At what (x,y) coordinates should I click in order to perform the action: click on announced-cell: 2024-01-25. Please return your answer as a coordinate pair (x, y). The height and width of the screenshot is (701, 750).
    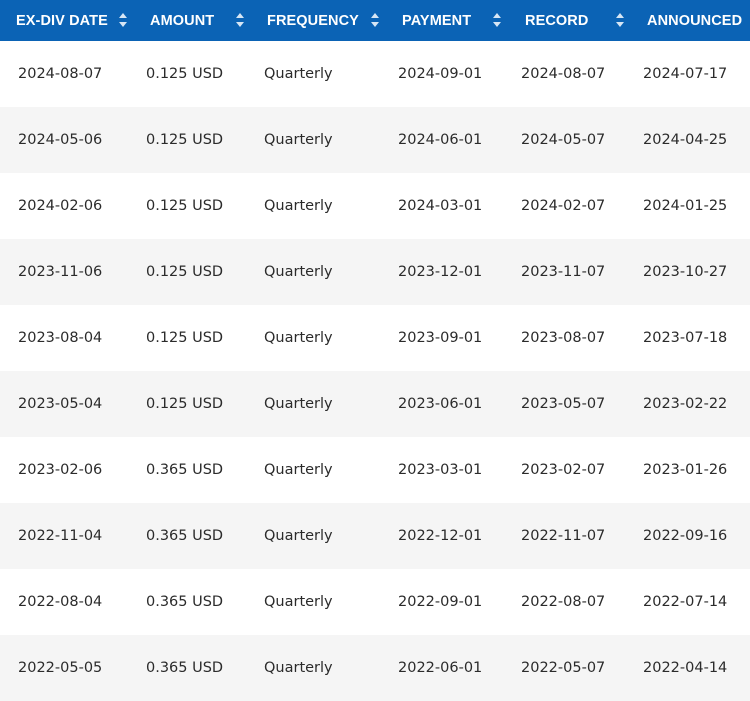
    Looking at the image, I should click on (685, 206).